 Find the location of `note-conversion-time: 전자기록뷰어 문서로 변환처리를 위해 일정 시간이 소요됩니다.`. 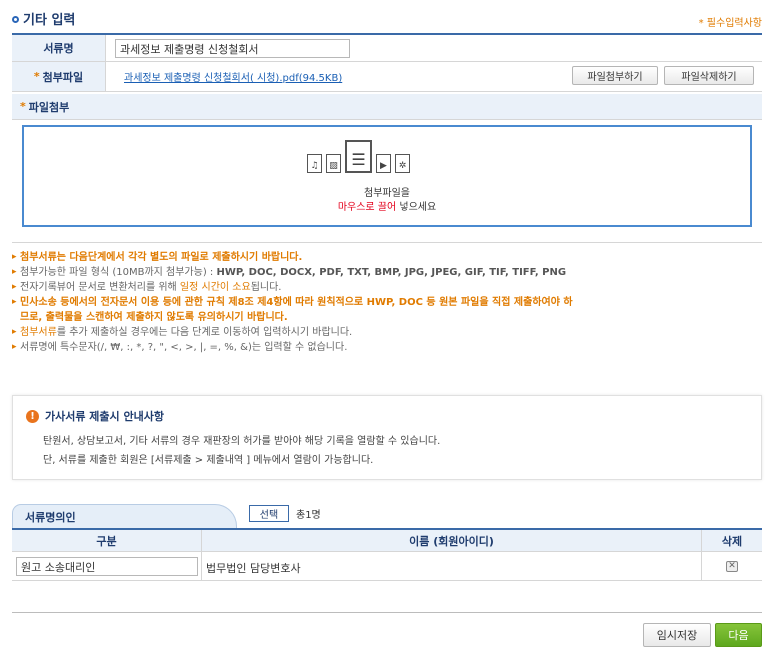

note-conversion-time: 전자기록뷰어 문서로 변환처리를 위해 일정 시간이 소요됩니다. is located at coordinates (387, 287).